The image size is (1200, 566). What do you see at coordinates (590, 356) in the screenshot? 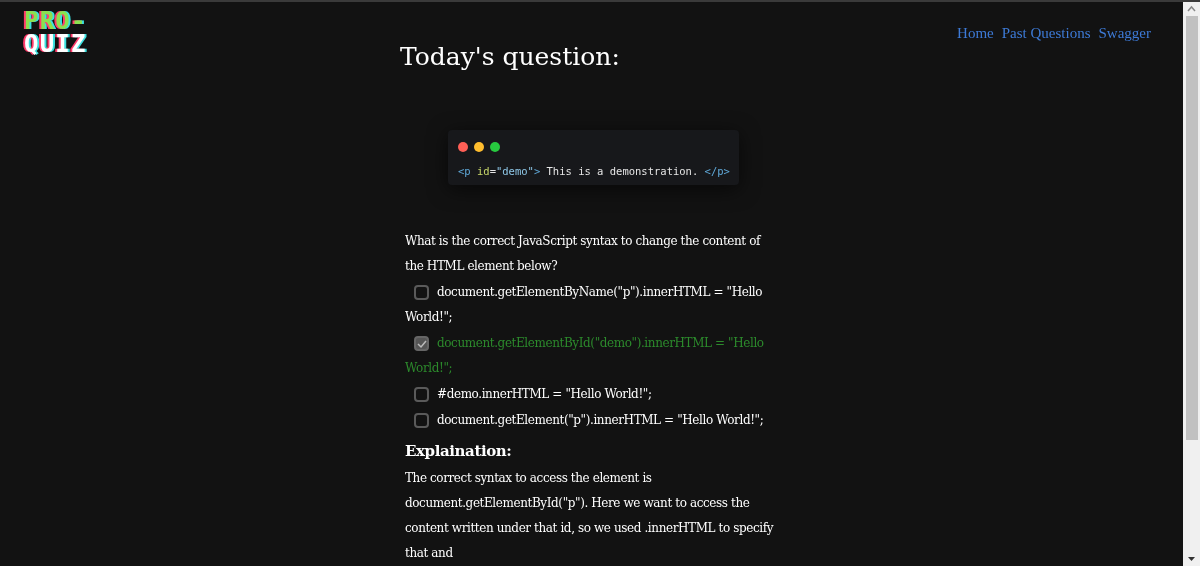
I see `answer-option: document.getElementById("demo").innerHTML = "Hello World!";` at bounding box center [590, 356].